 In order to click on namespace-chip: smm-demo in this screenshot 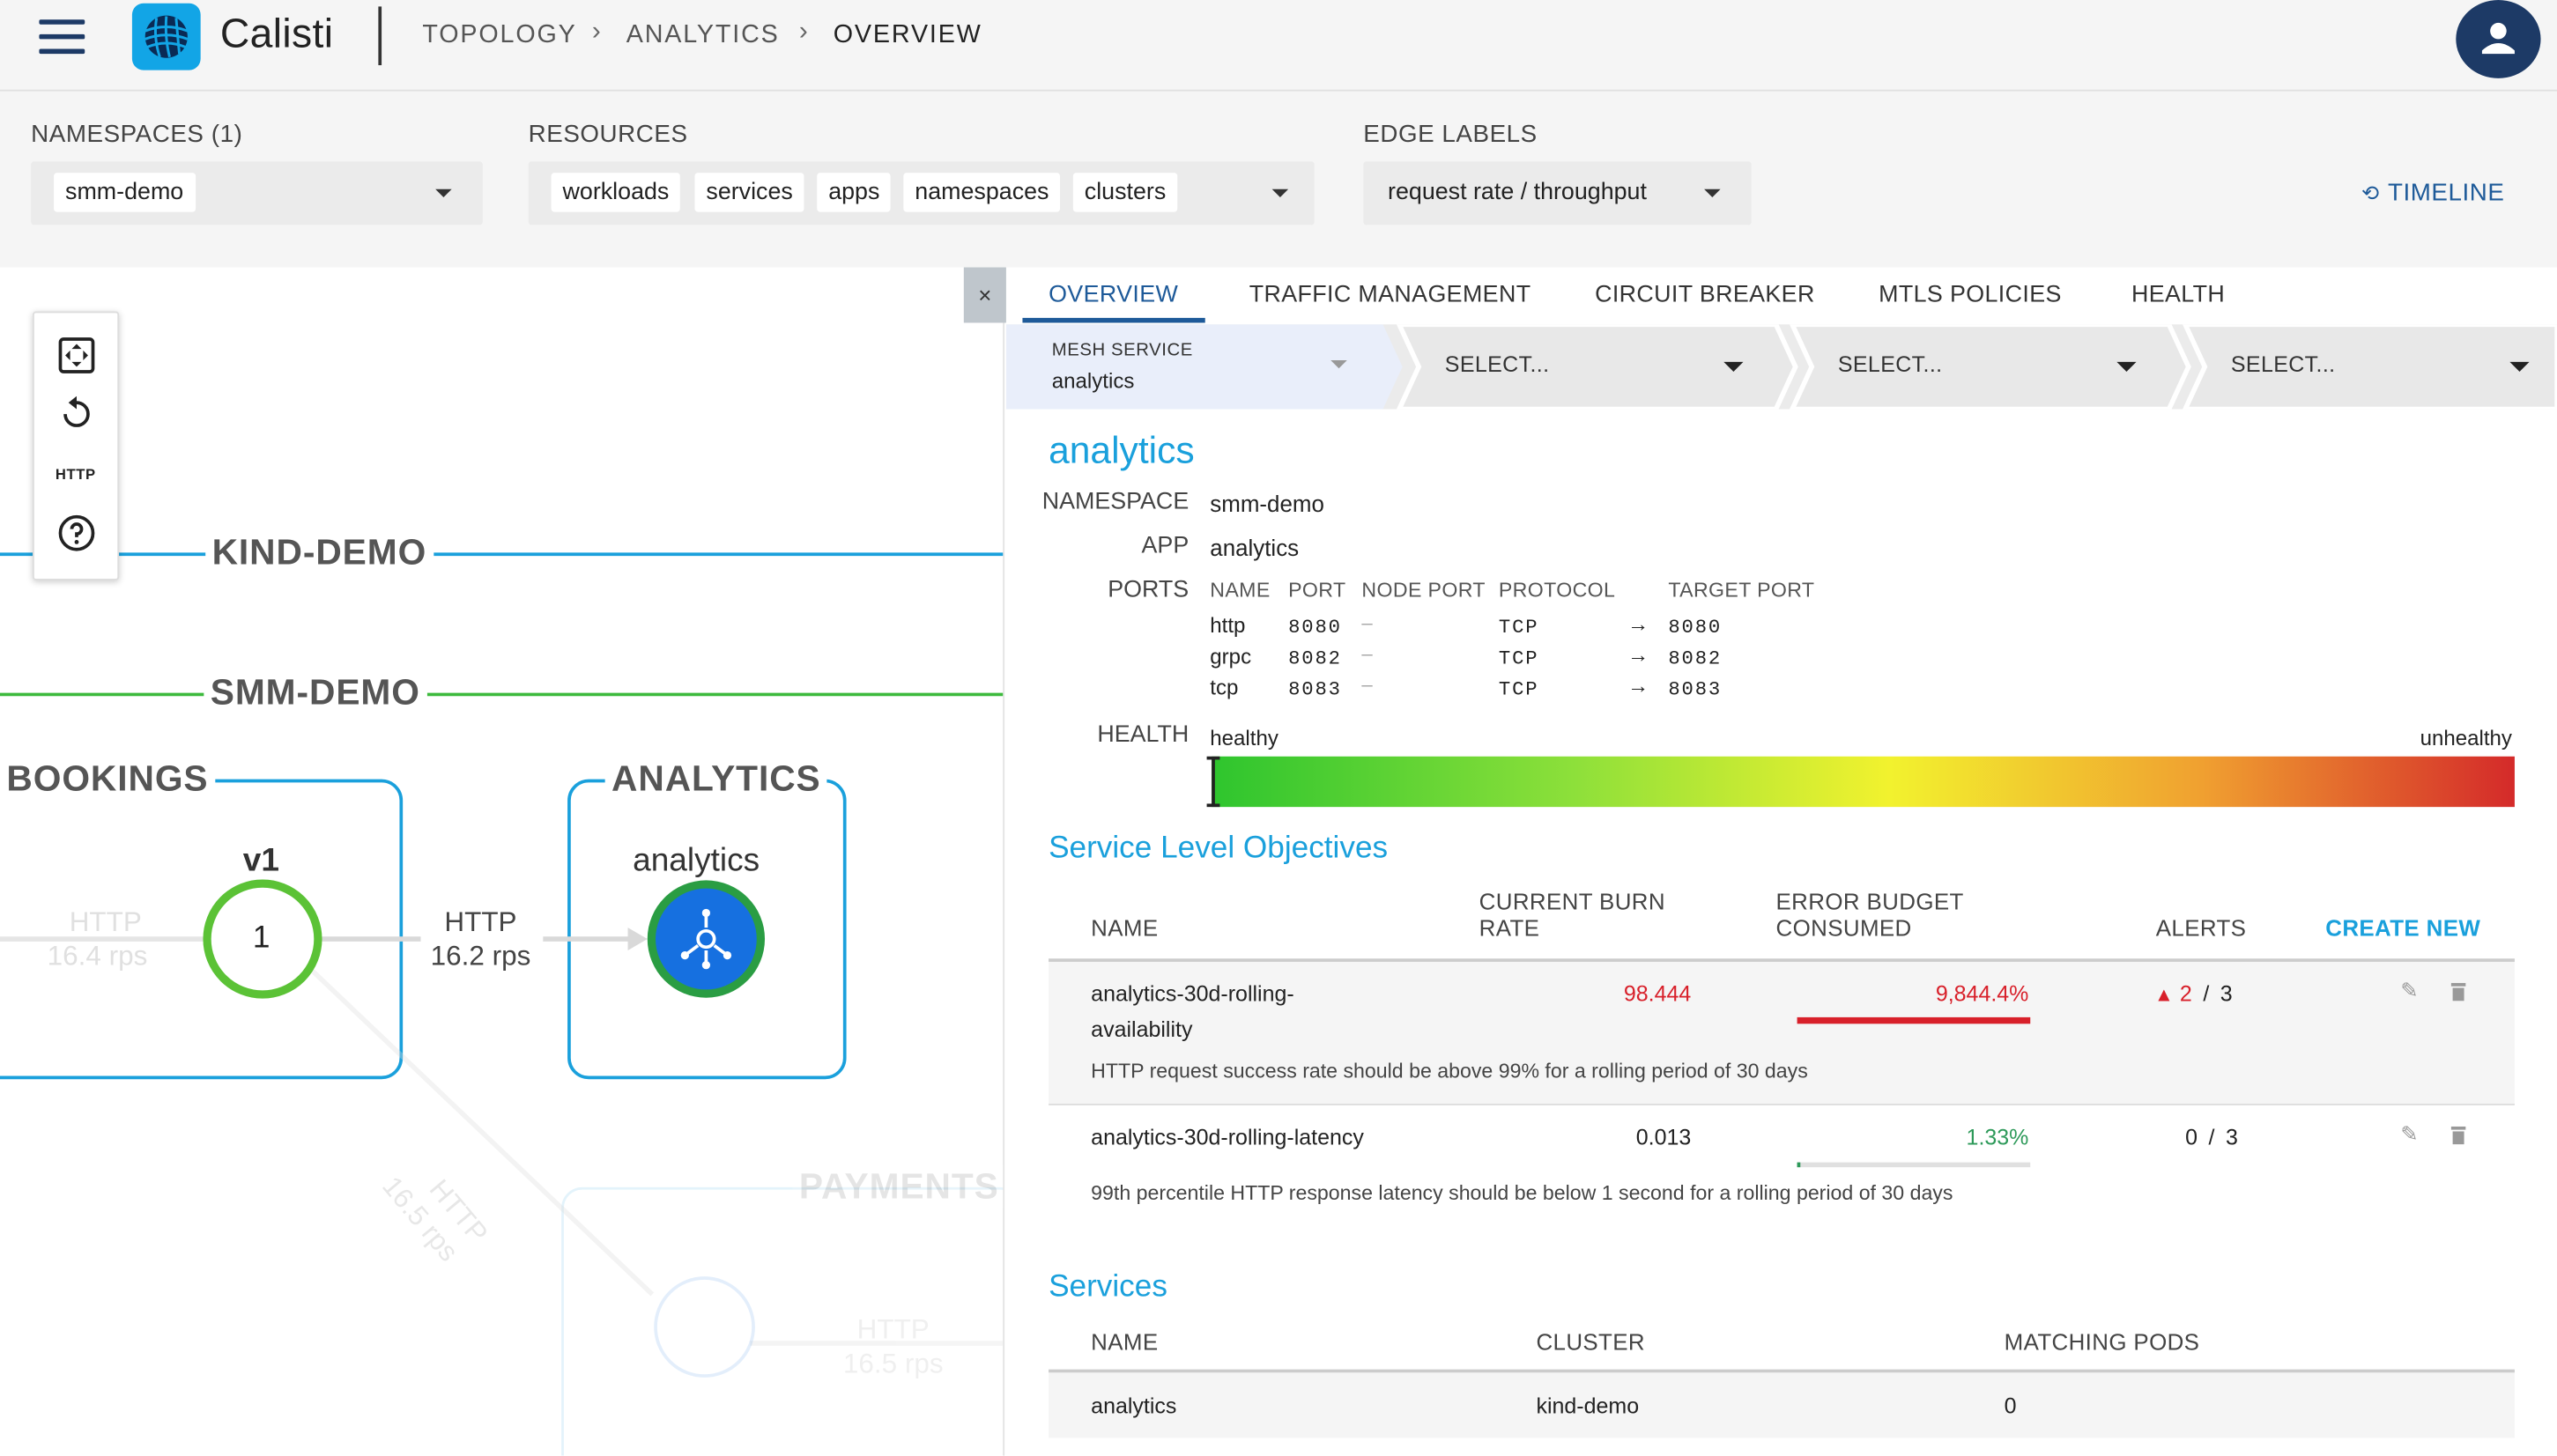, I will do `click(125, 192)`.